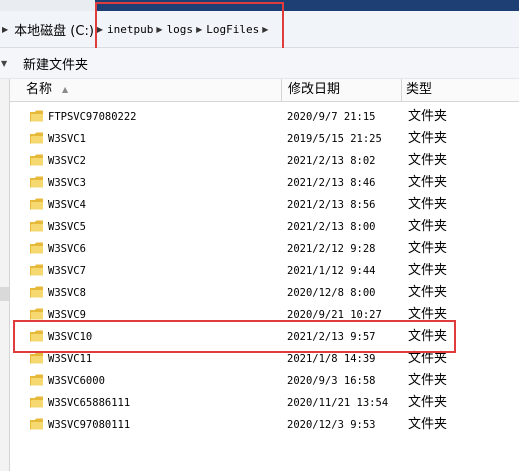 The width and height of the screenshot is (519, 471). I want to click on file-modified: 2020/9/3 16:58, so click(331, 381).